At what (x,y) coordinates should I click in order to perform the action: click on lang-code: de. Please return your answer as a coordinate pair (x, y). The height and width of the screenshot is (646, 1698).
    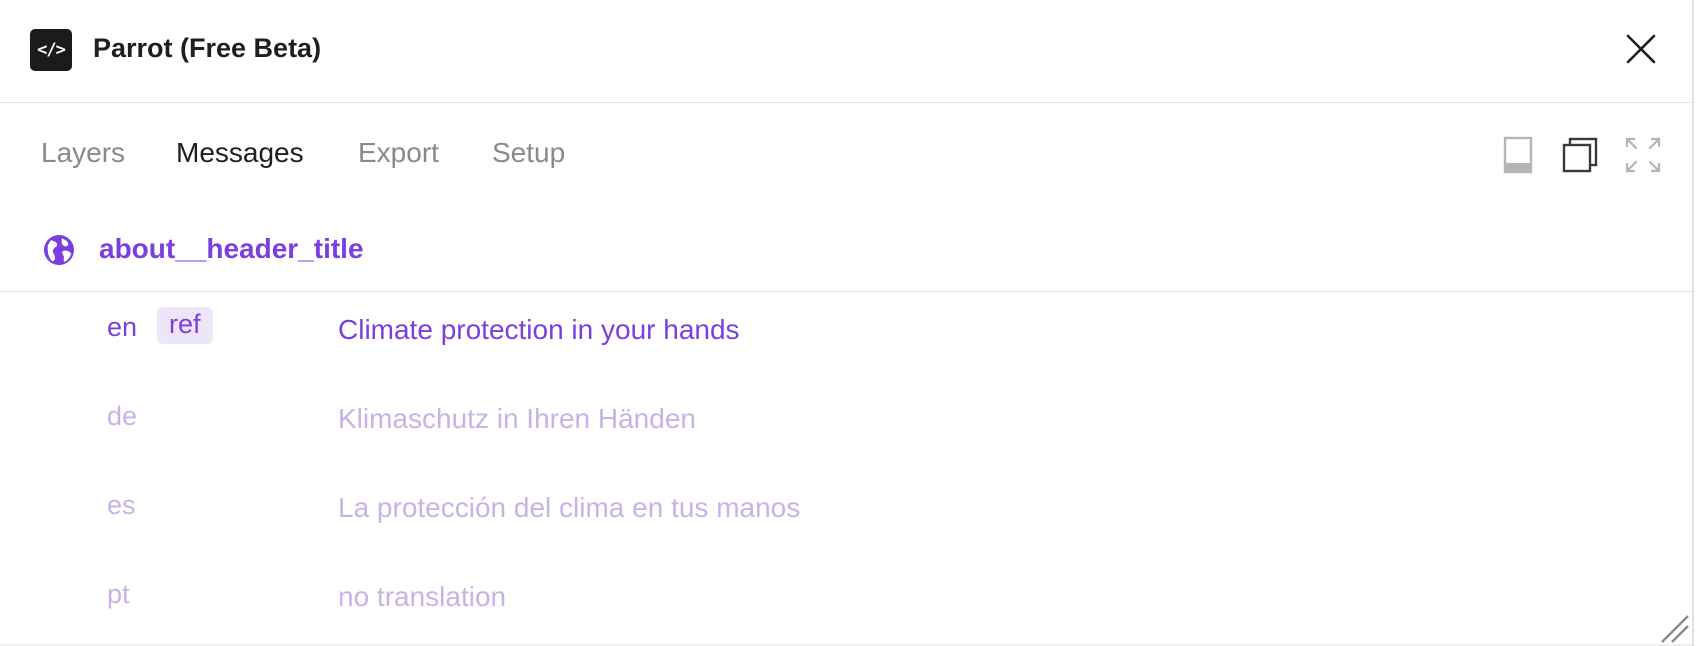
    Looking at the image, I should click on (122, 416).